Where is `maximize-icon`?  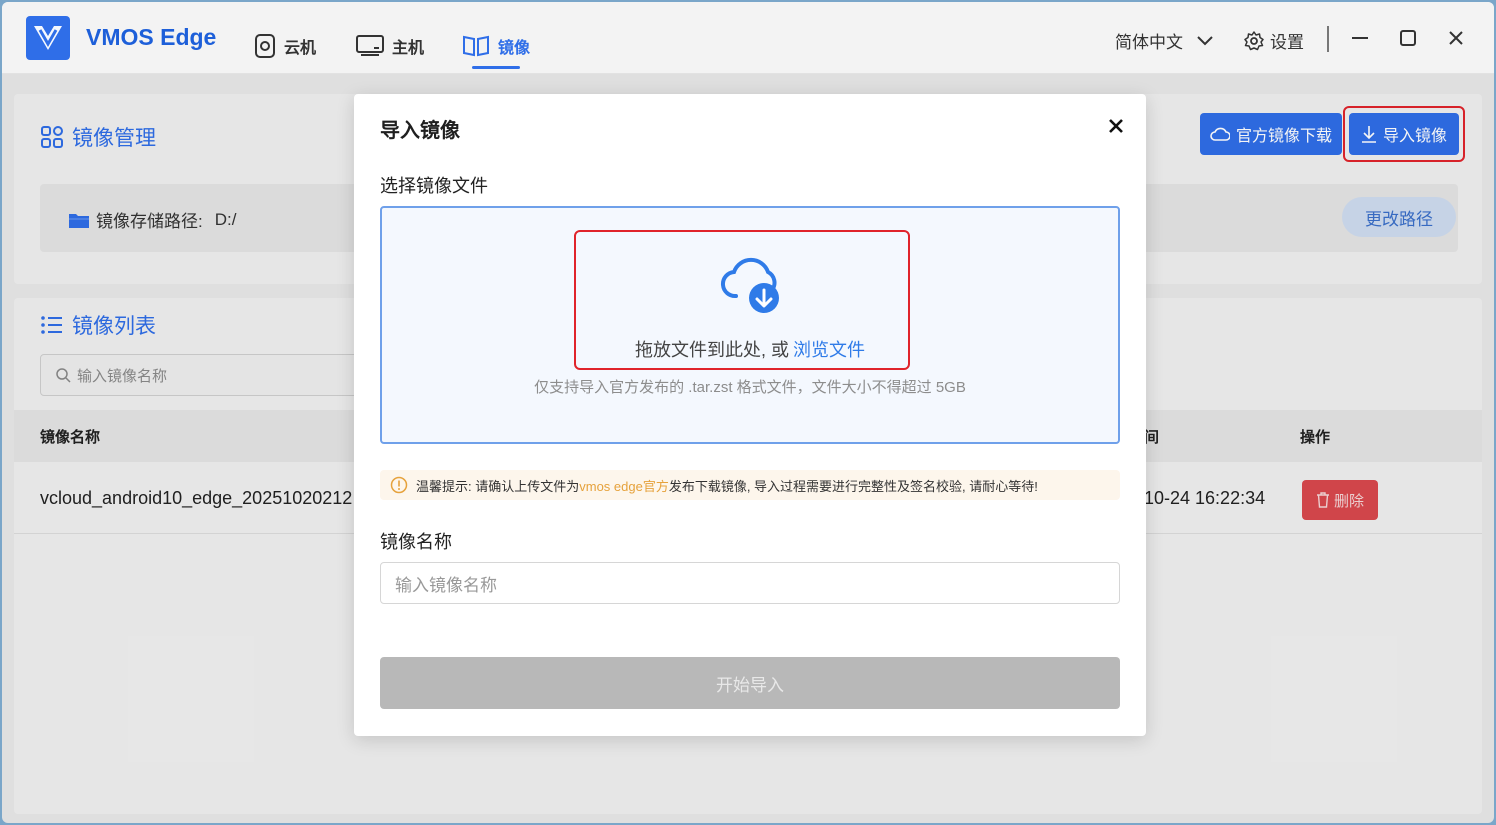 maximize-icon is located at coordinates (1408, 38).